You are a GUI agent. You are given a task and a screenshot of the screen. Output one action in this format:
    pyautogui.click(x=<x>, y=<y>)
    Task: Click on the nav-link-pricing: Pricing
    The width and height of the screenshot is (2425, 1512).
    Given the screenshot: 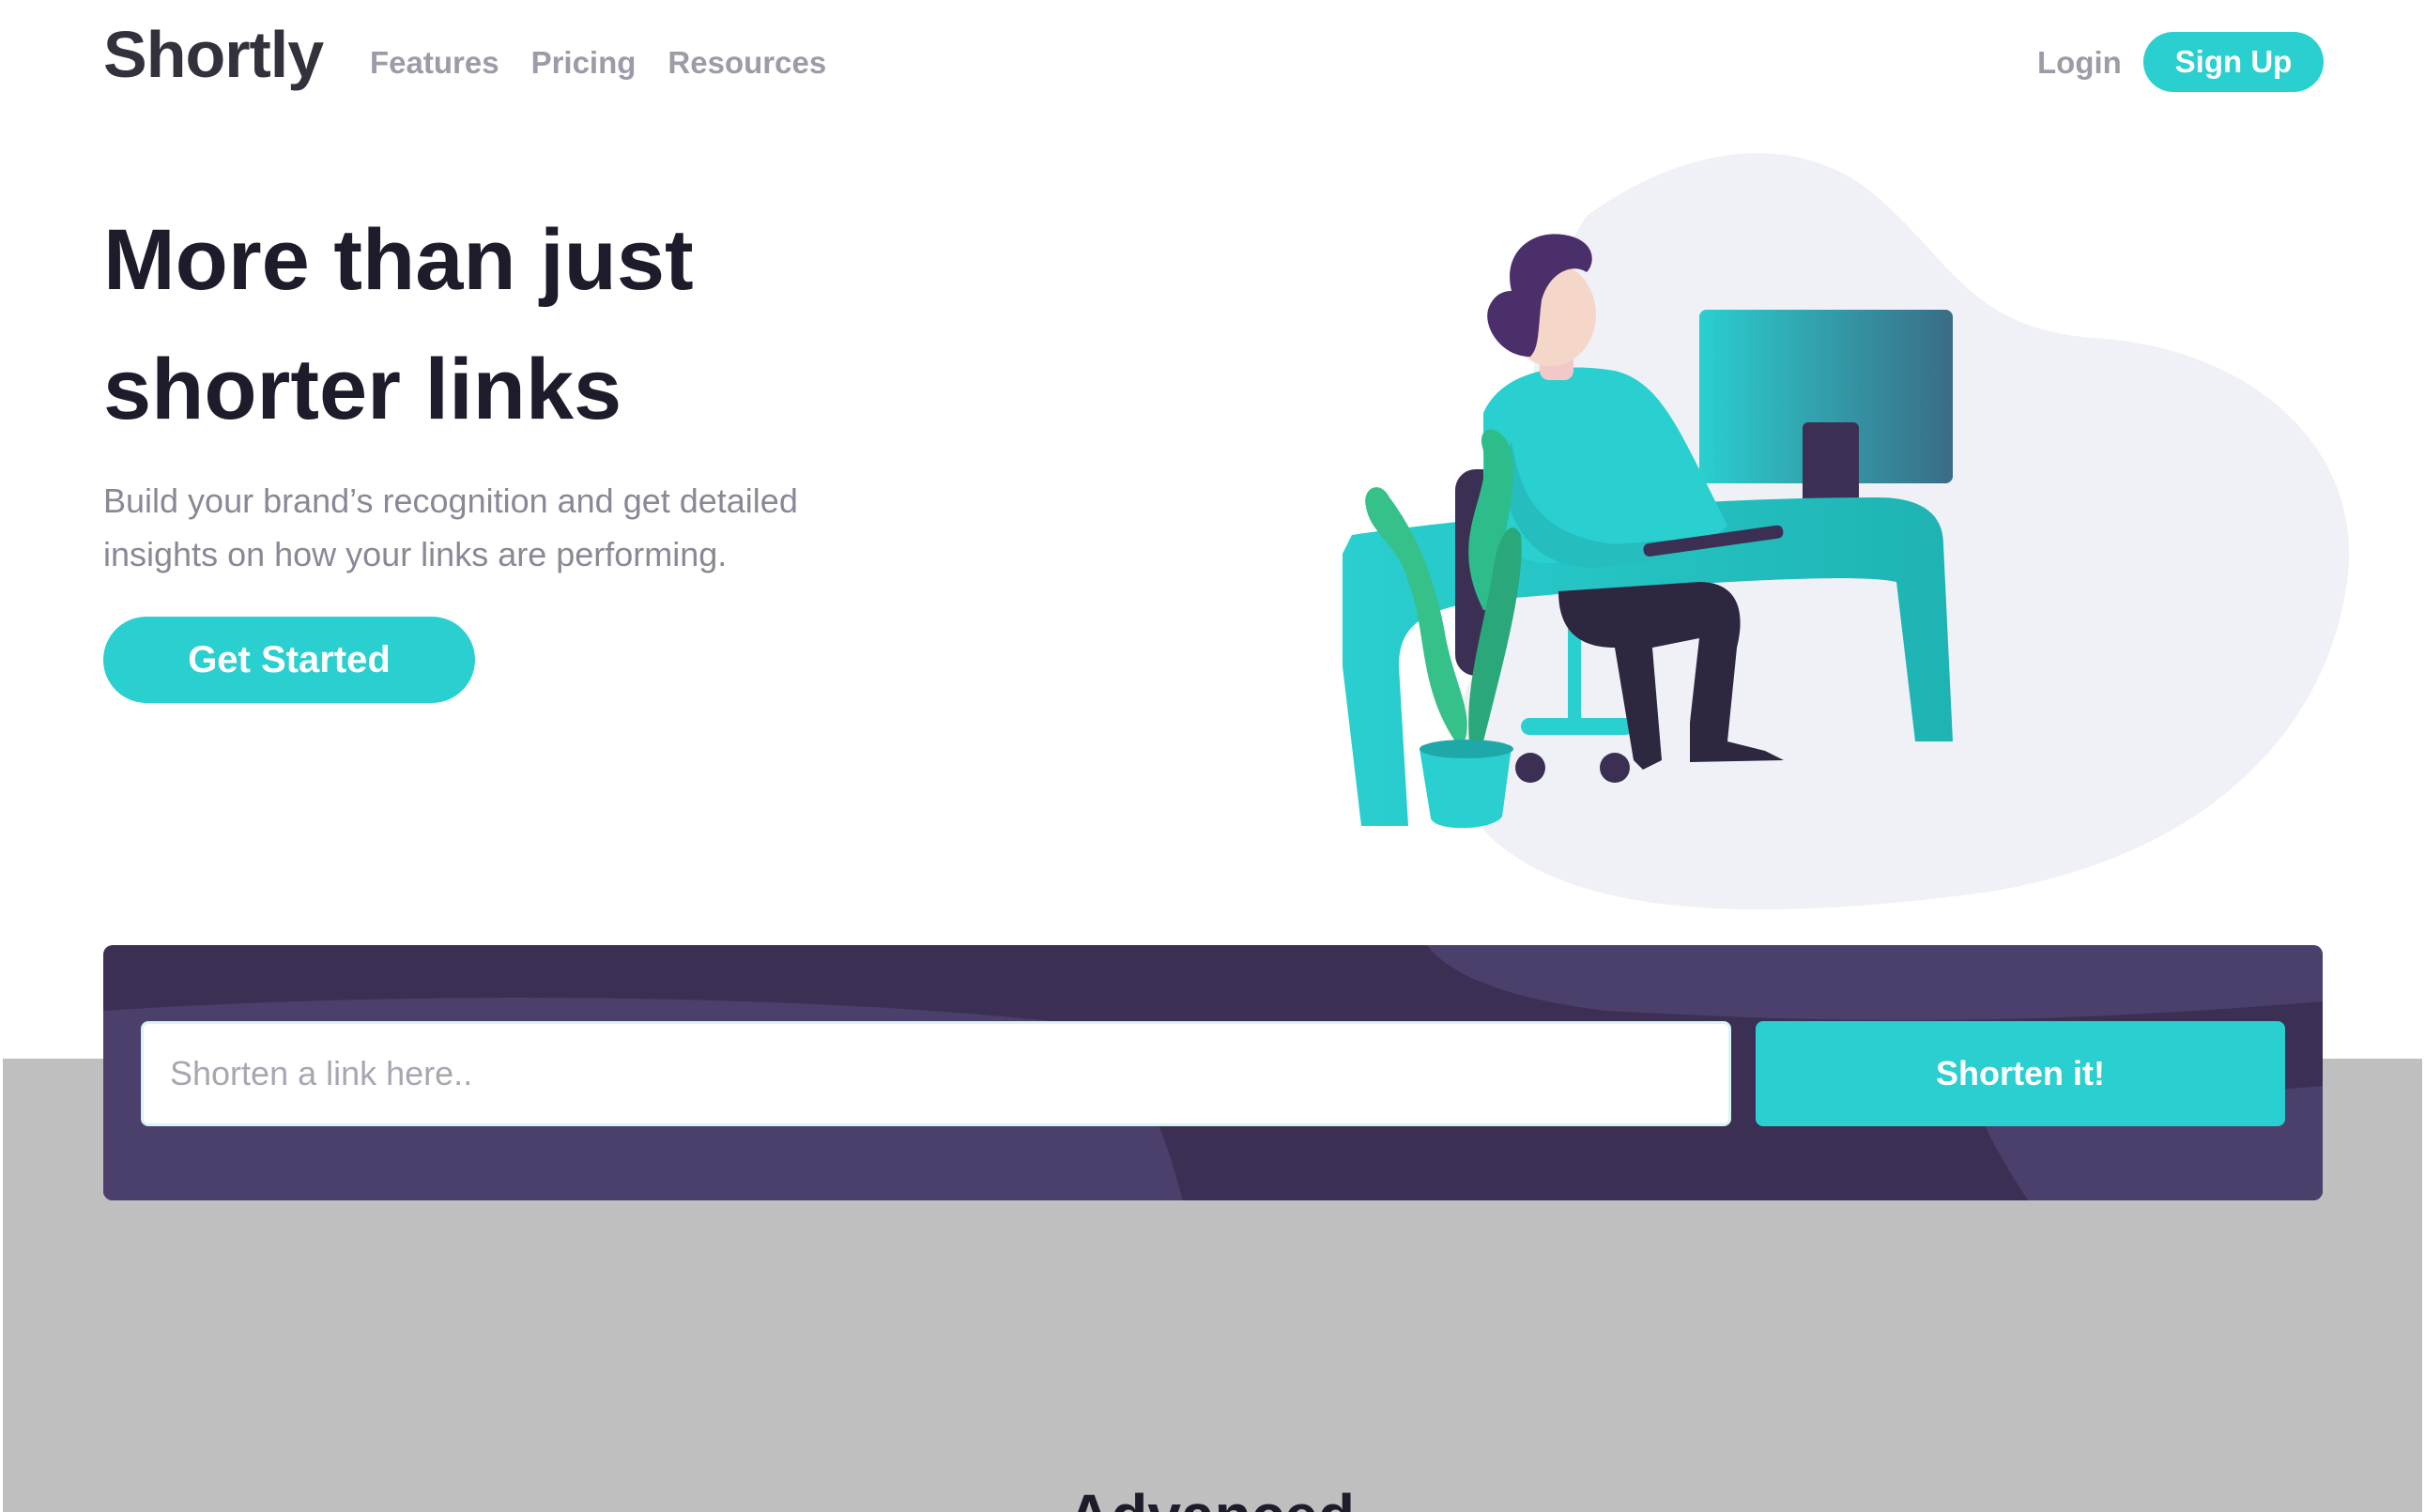 What is the action you would take?
    pyautogui.click(x=584, y=63)
    